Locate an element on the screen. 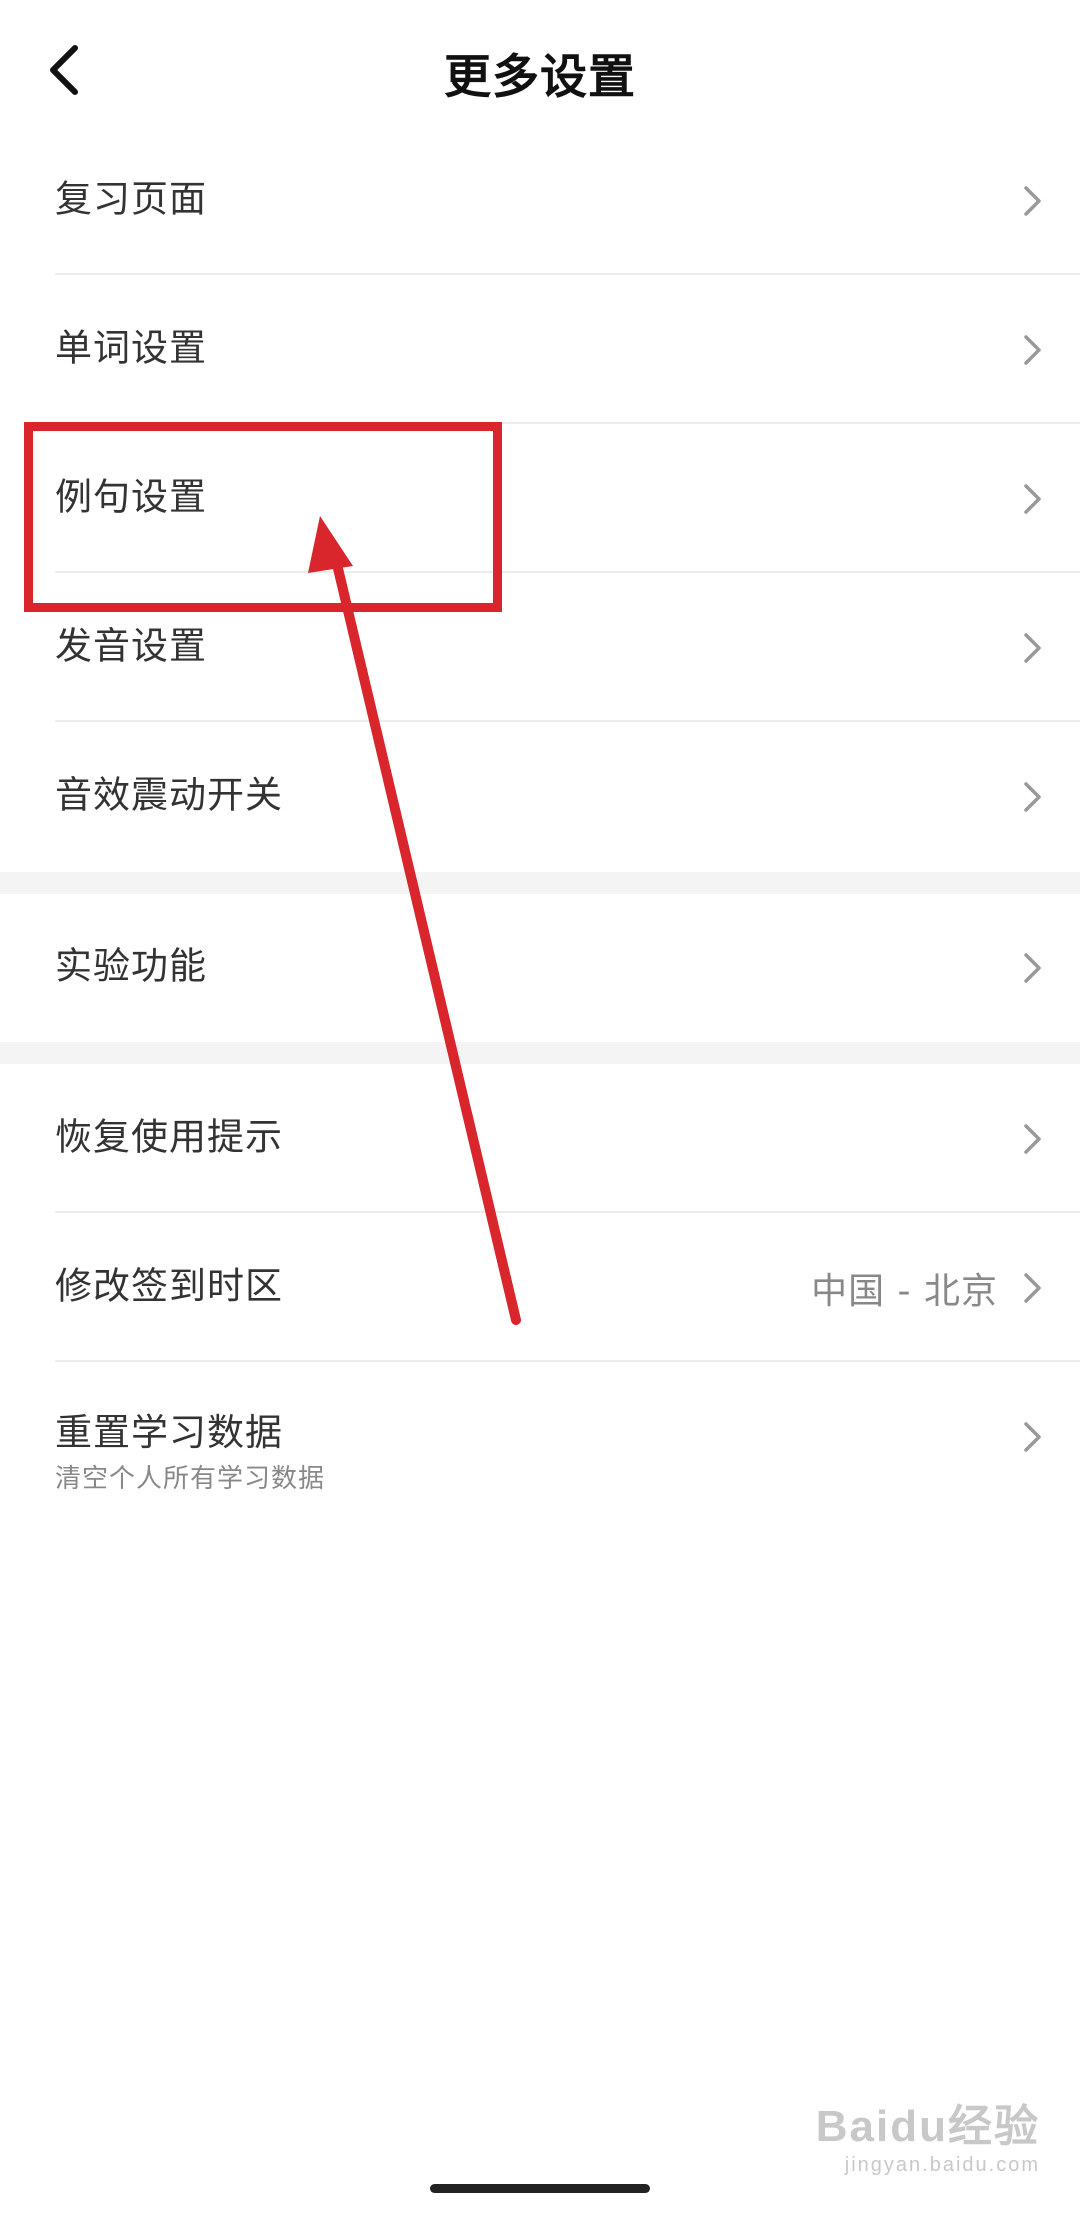 This screenshot has height=2229, width=1080. settings-item-label: 实验功能 is located at coordinates (131, 966).